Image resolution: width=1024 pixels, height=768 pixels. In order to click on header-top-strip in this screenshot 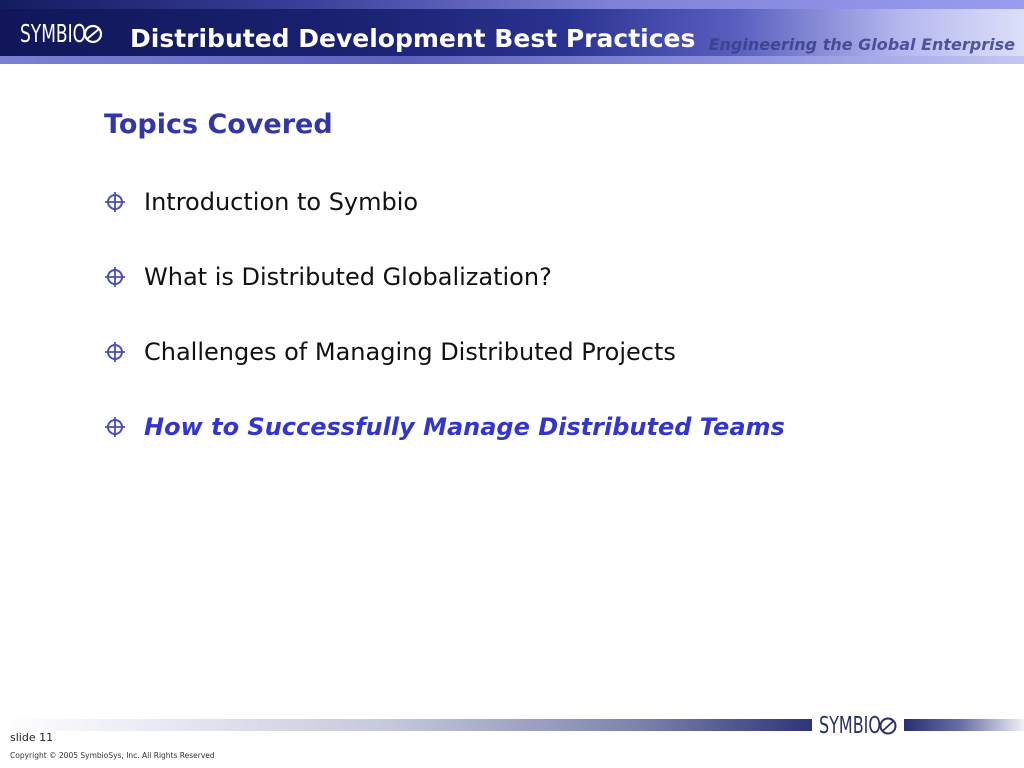, I will do `click(512, 4)`.